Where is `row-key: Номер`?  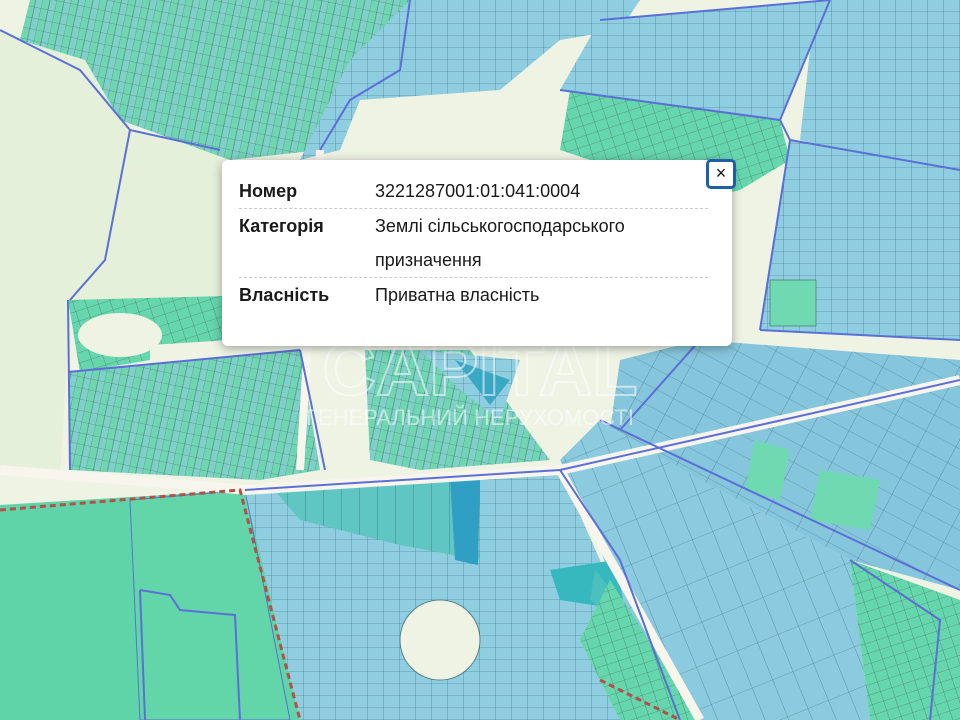
row-key: Номер is located at coordinates (268, 191).